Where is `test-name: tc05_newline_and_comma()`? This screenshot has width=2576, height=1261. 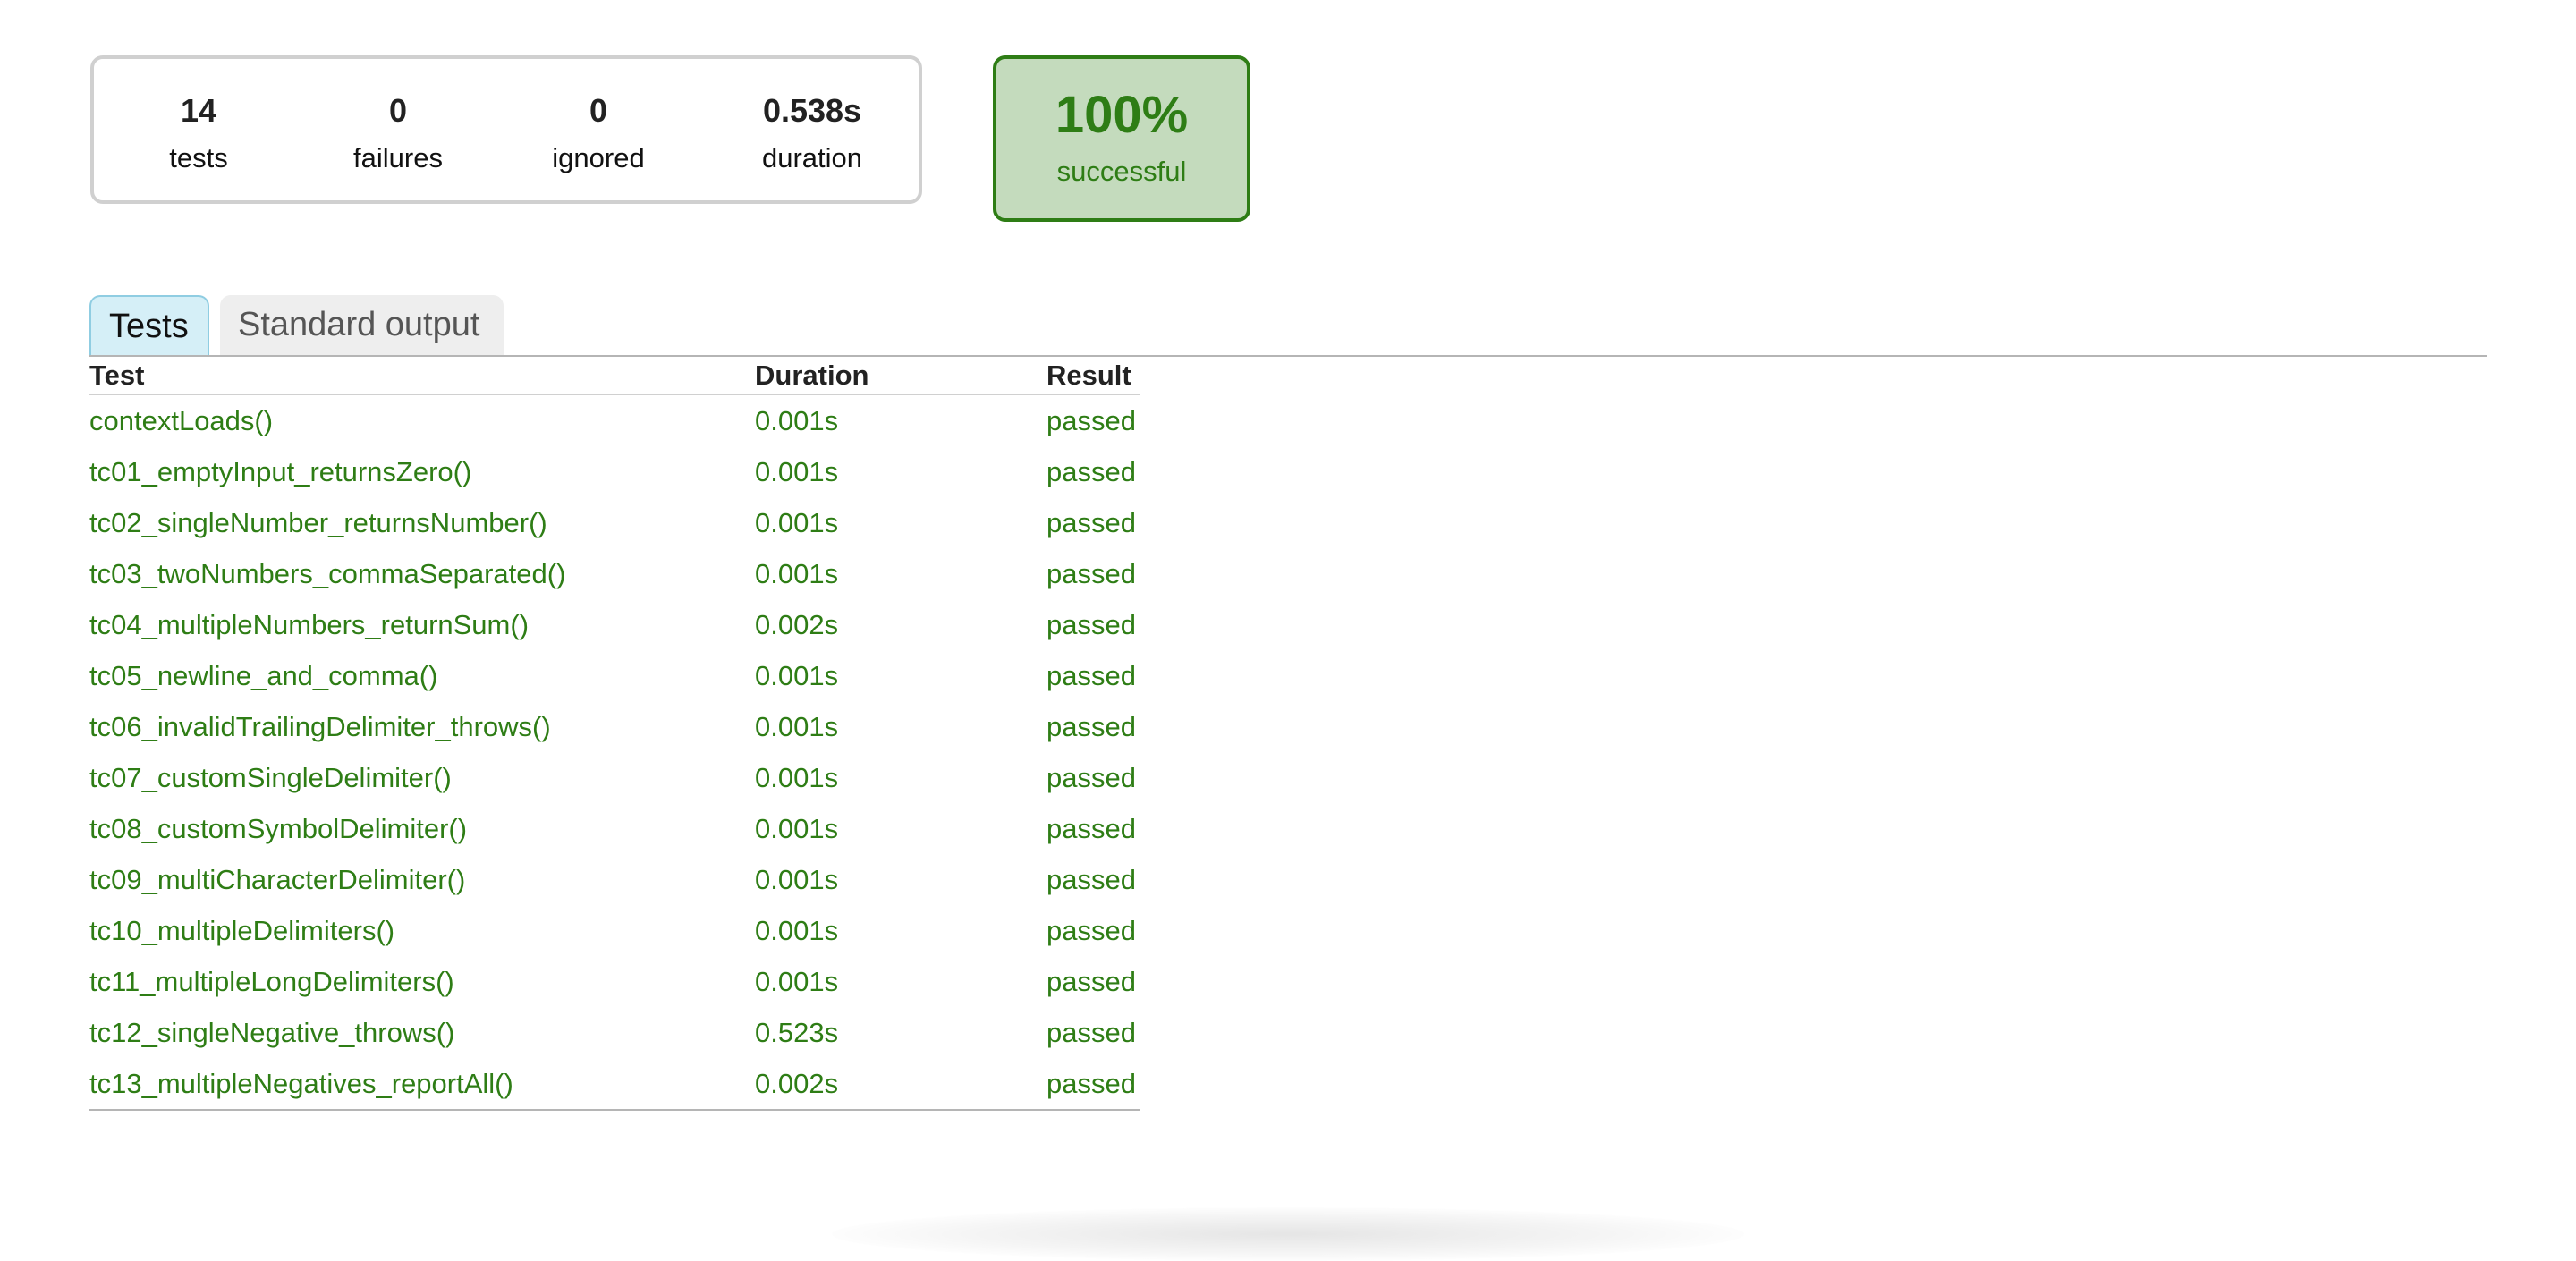
test-name: tc05_newline_and_comma() is located at coordinates (422, 676).